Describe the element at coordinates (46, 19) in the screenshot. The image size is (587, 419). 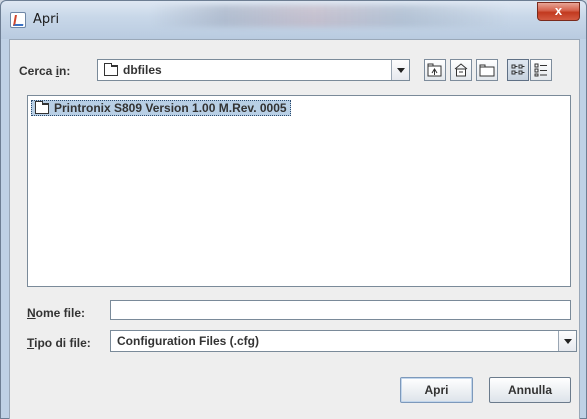
I see `window-title: Apri` at that location.